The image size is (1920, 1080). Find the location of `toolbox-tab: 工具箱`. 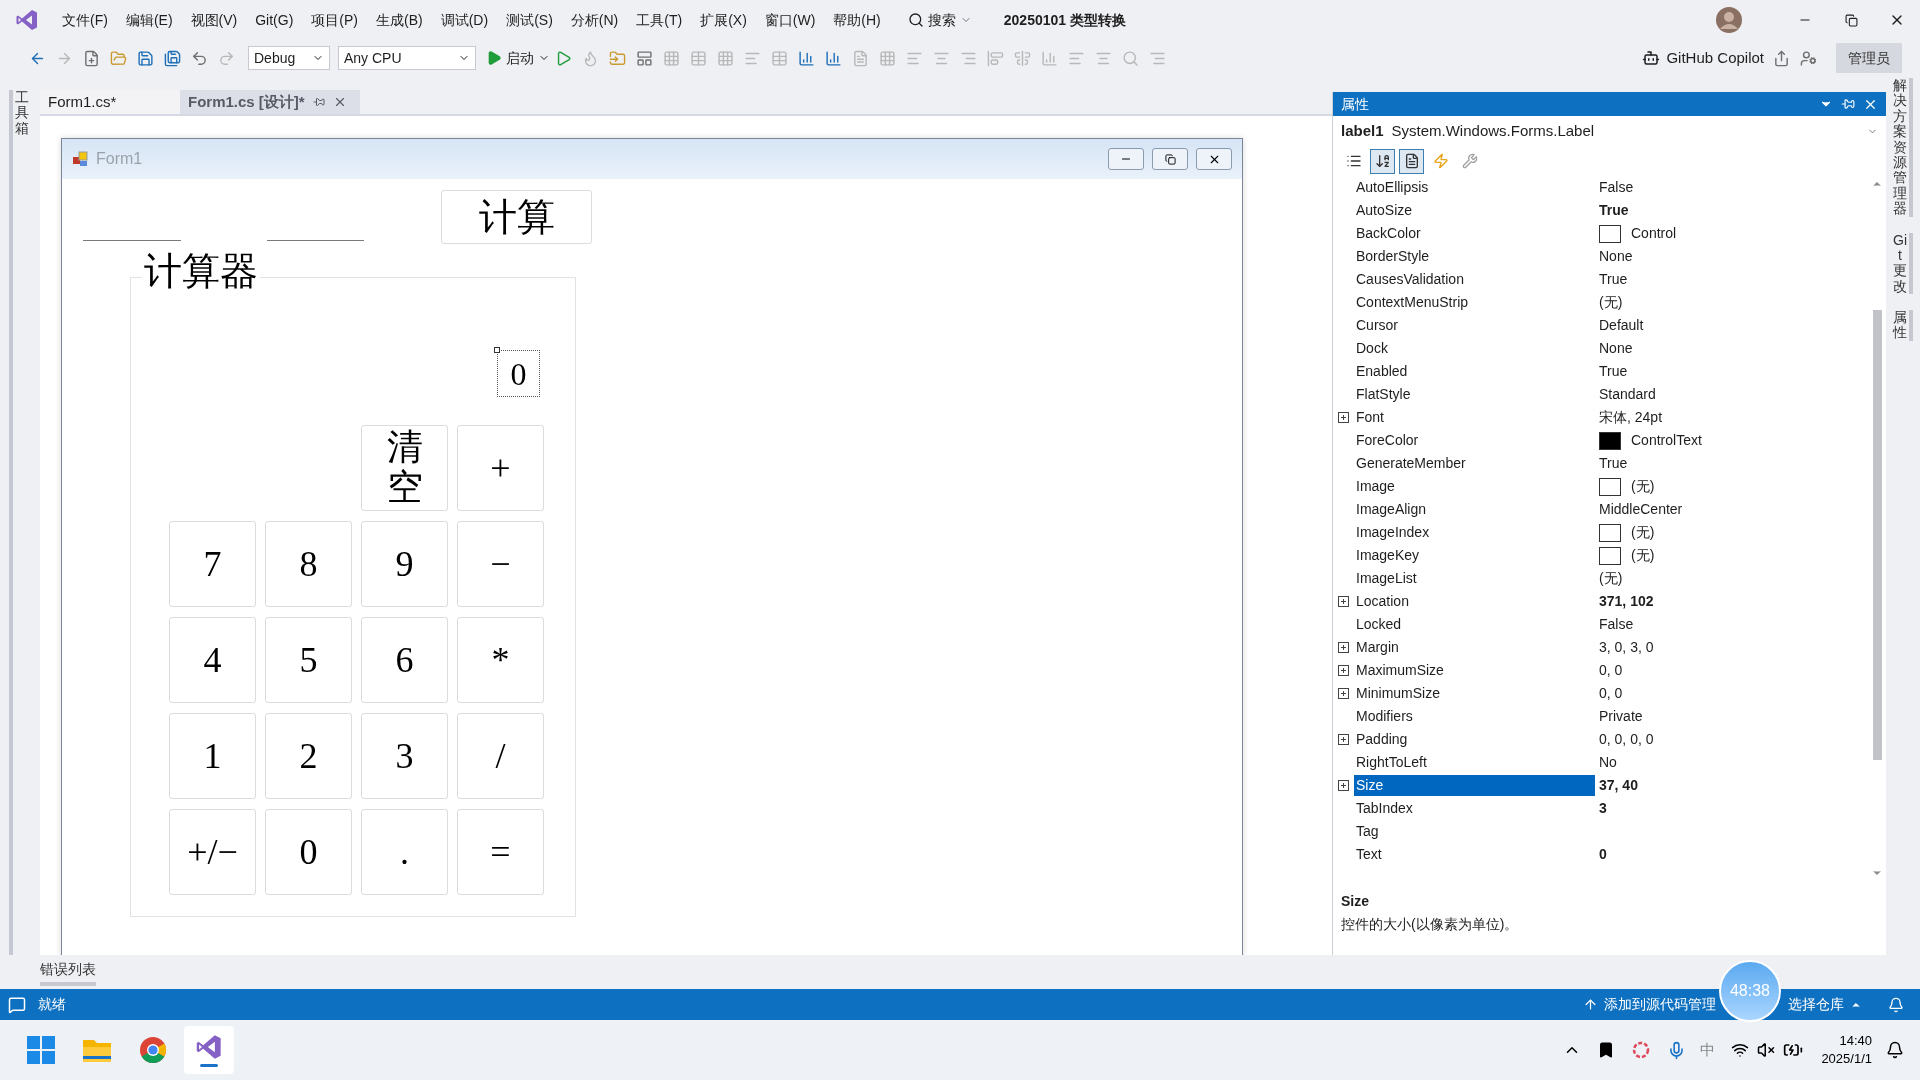

toolbox-tab: 工具箱 is located at coordinates (22, 522).